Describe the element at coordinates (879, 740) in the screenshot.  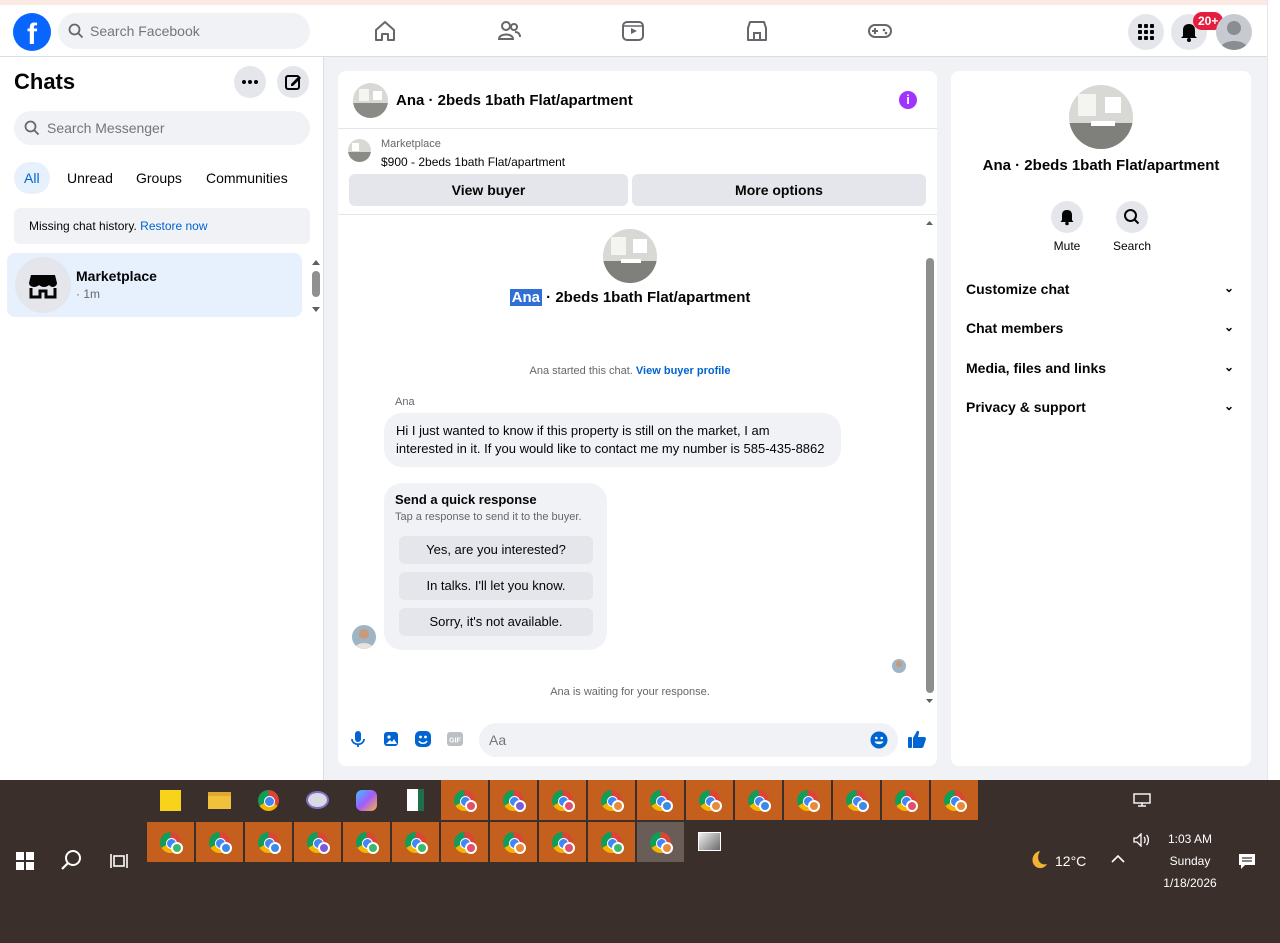
I see `emoji-icon` at that location.